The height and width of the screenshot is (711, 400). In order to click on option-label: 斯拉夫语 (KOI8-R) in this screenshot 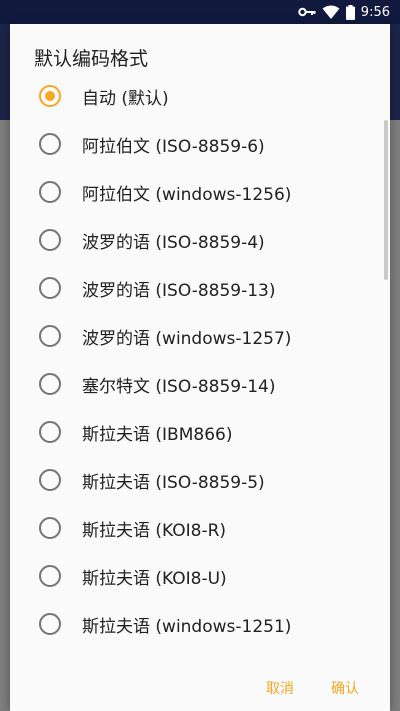, I will do `click(154, 531)`.